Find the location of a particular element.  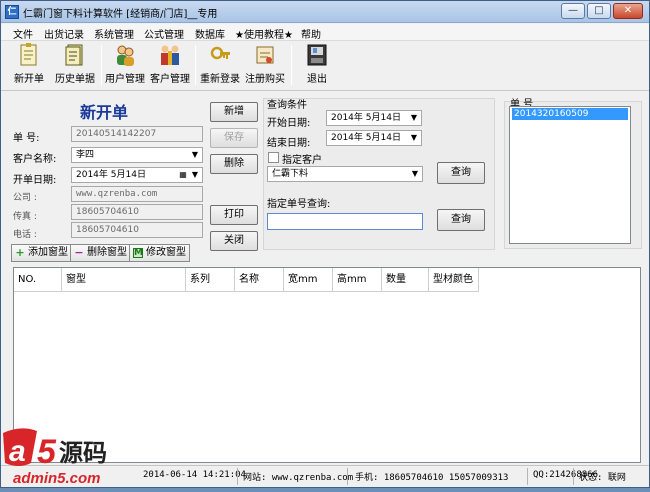

toolbar-exit: 退出 is located at coordinates (317, 64).